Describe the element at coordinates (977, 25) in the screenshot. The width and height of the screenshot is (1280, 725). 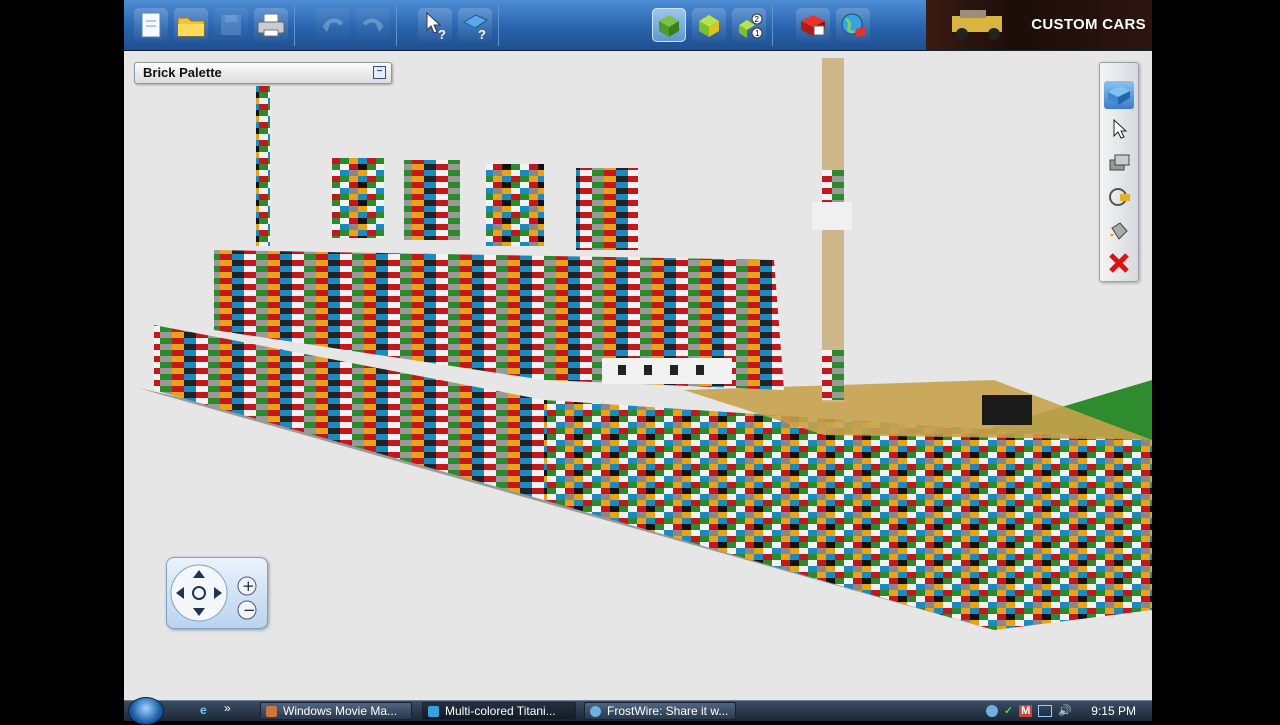
I see `car-icon` at that location.